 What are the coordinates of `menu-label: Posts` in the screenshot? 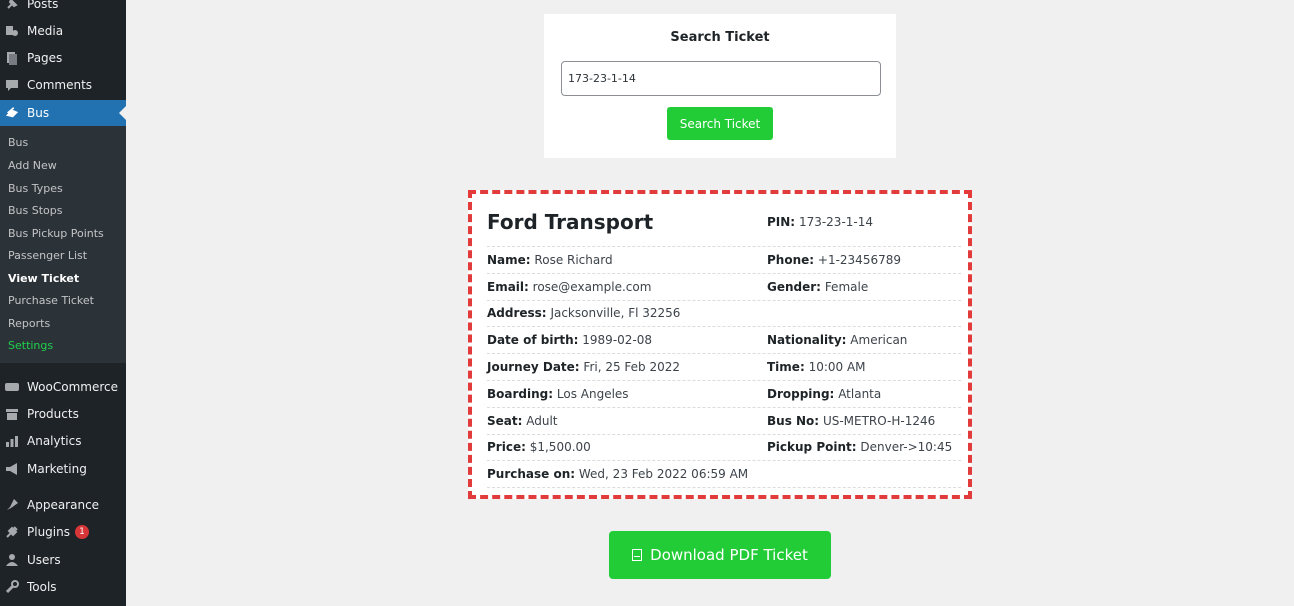 It's located at (43, 5).